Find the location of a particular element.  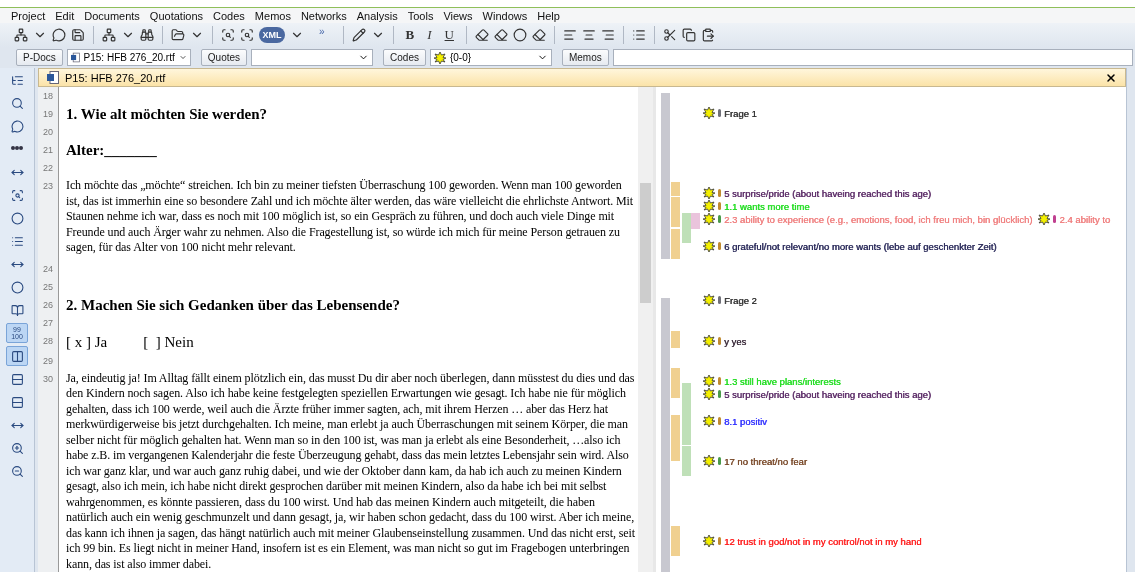

folder-icon is located at coordinates (178, 35).